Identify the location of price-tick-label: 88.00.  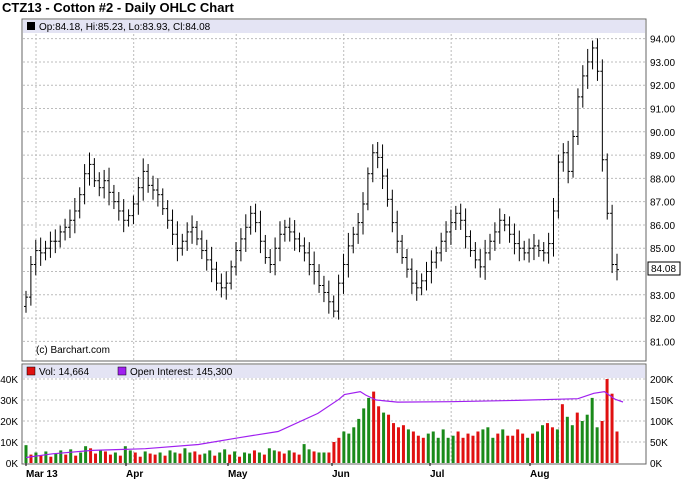
(662, 179).